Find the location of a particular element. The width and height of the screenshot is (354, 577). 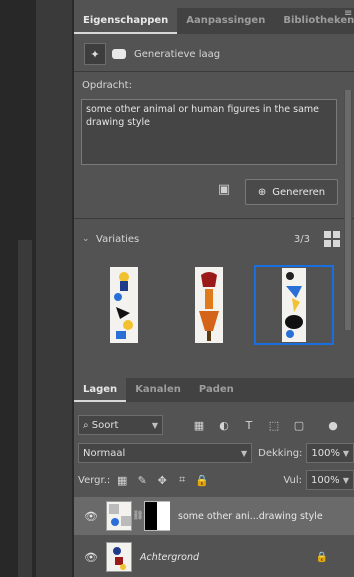

canvas-scrollbar is located at coordinates (25, 408).